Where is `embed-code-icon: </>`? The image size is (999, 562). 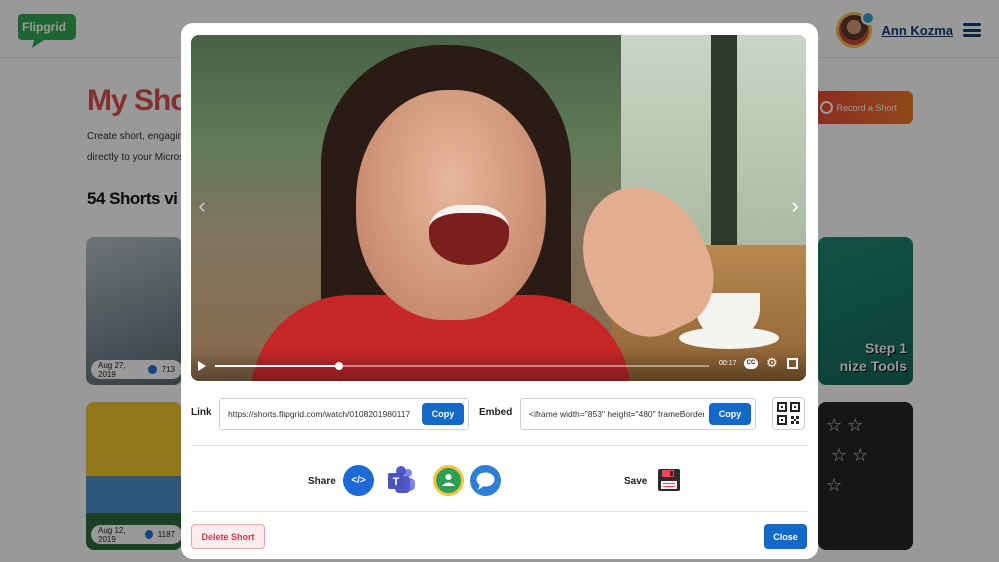
embed-code-icon: </> is located at coordinates (358, 480).